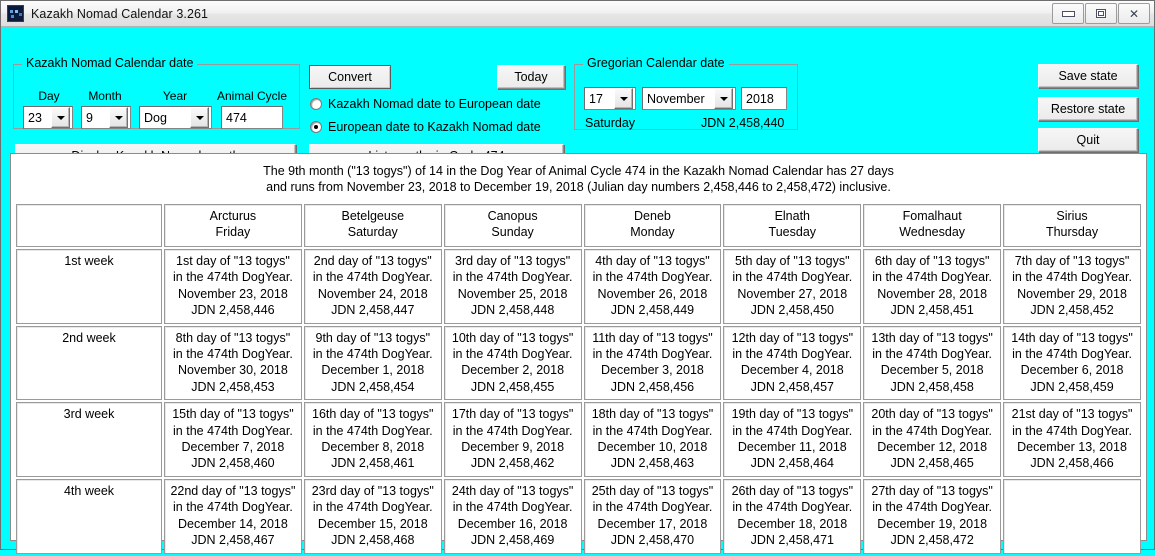  Describe the element at coordinates (252, 117) in the screenshot. I see `animal-cycle-input: 474` at that location.